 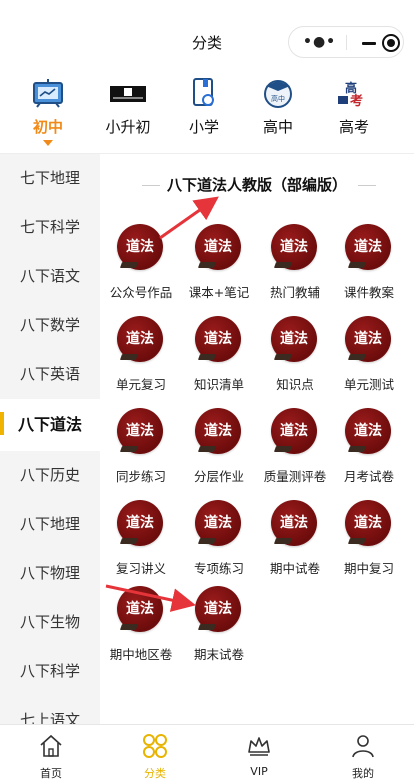 I want to click on grid-item: 道法 单元测试, so click(x=369, y=361).